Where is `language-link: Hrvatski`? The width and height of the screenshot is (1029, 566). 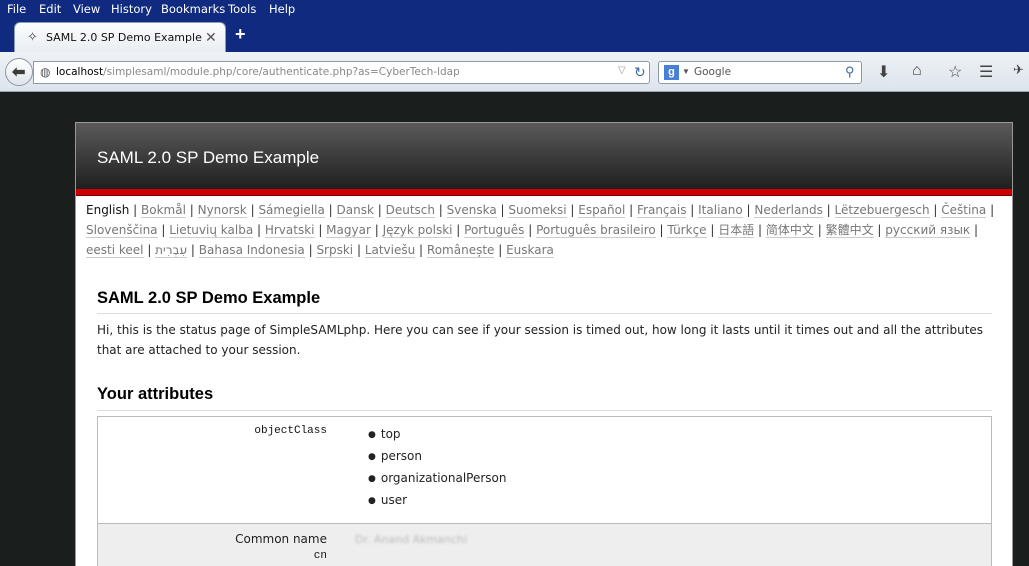
language-link: Hrvatski is located at coordinates (289, 230).